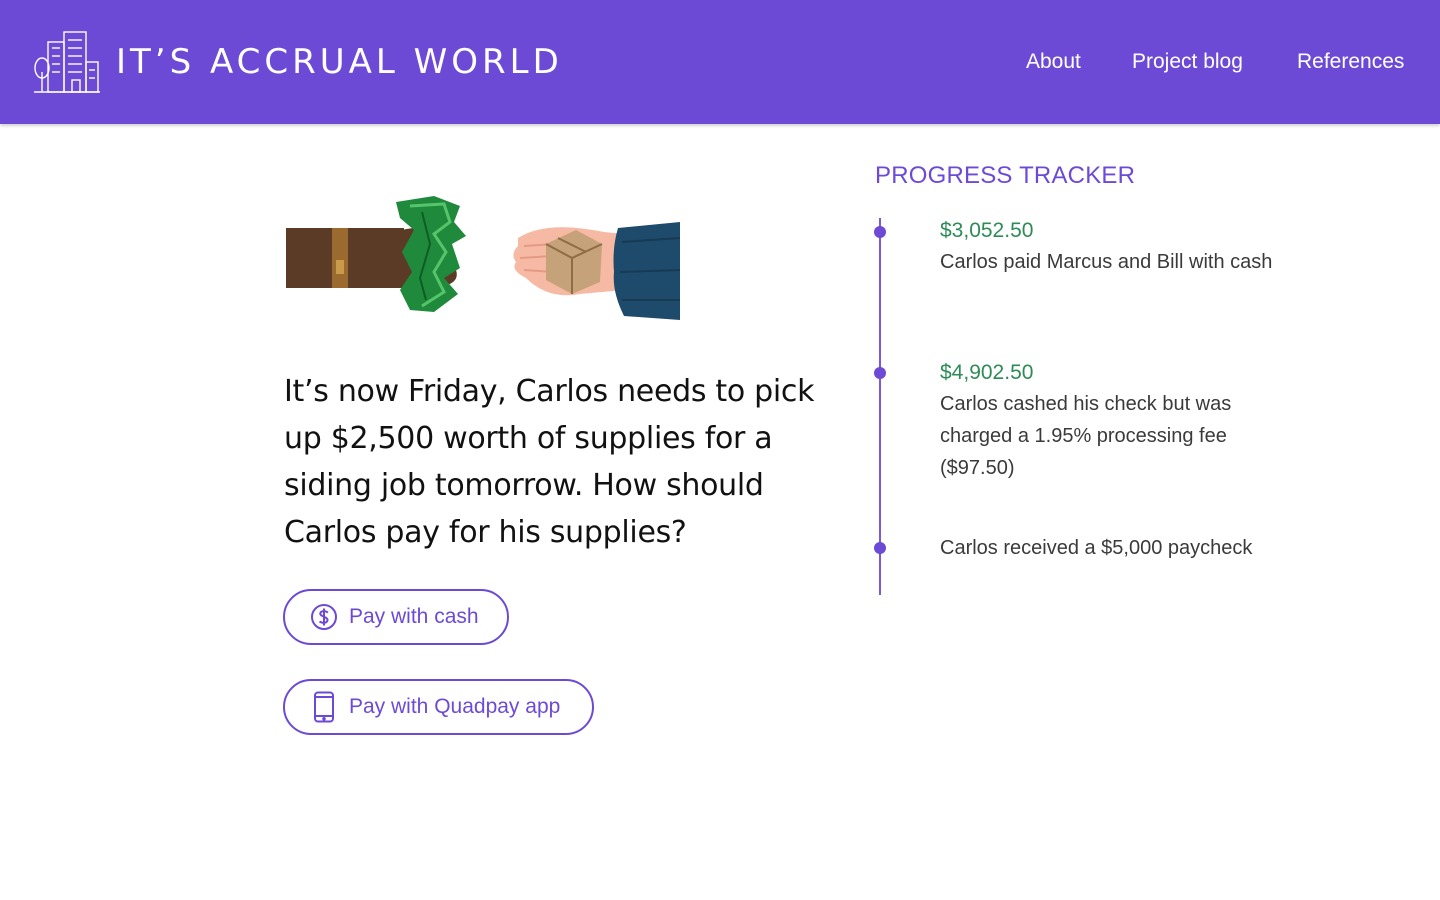 The image size is (1440, 900). What do you see at coordinates (67, 62) in the screenshot?
I see `city-buildings-icon` at bounding box center [67, 62].